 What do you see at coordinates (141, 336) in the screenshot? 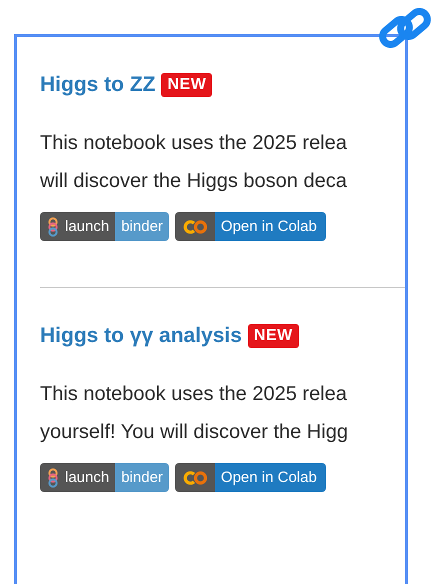
I see `notebook-title-link: Higgs to γγ analysis` at bounding box center [141, 336].